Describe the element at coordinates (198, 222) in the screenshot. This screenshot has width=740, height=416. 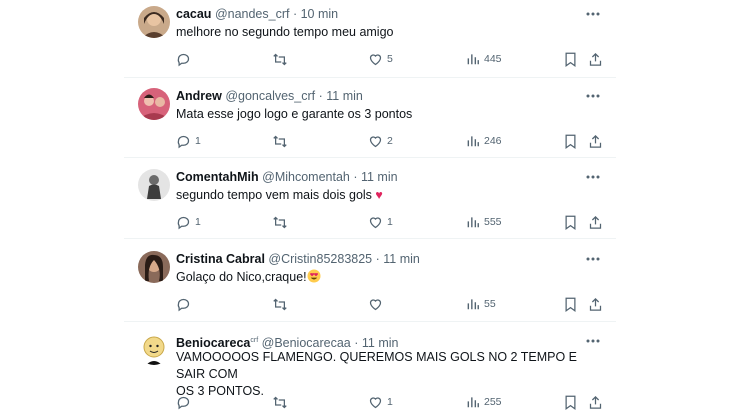
I see `reply-count: 1` at that location.